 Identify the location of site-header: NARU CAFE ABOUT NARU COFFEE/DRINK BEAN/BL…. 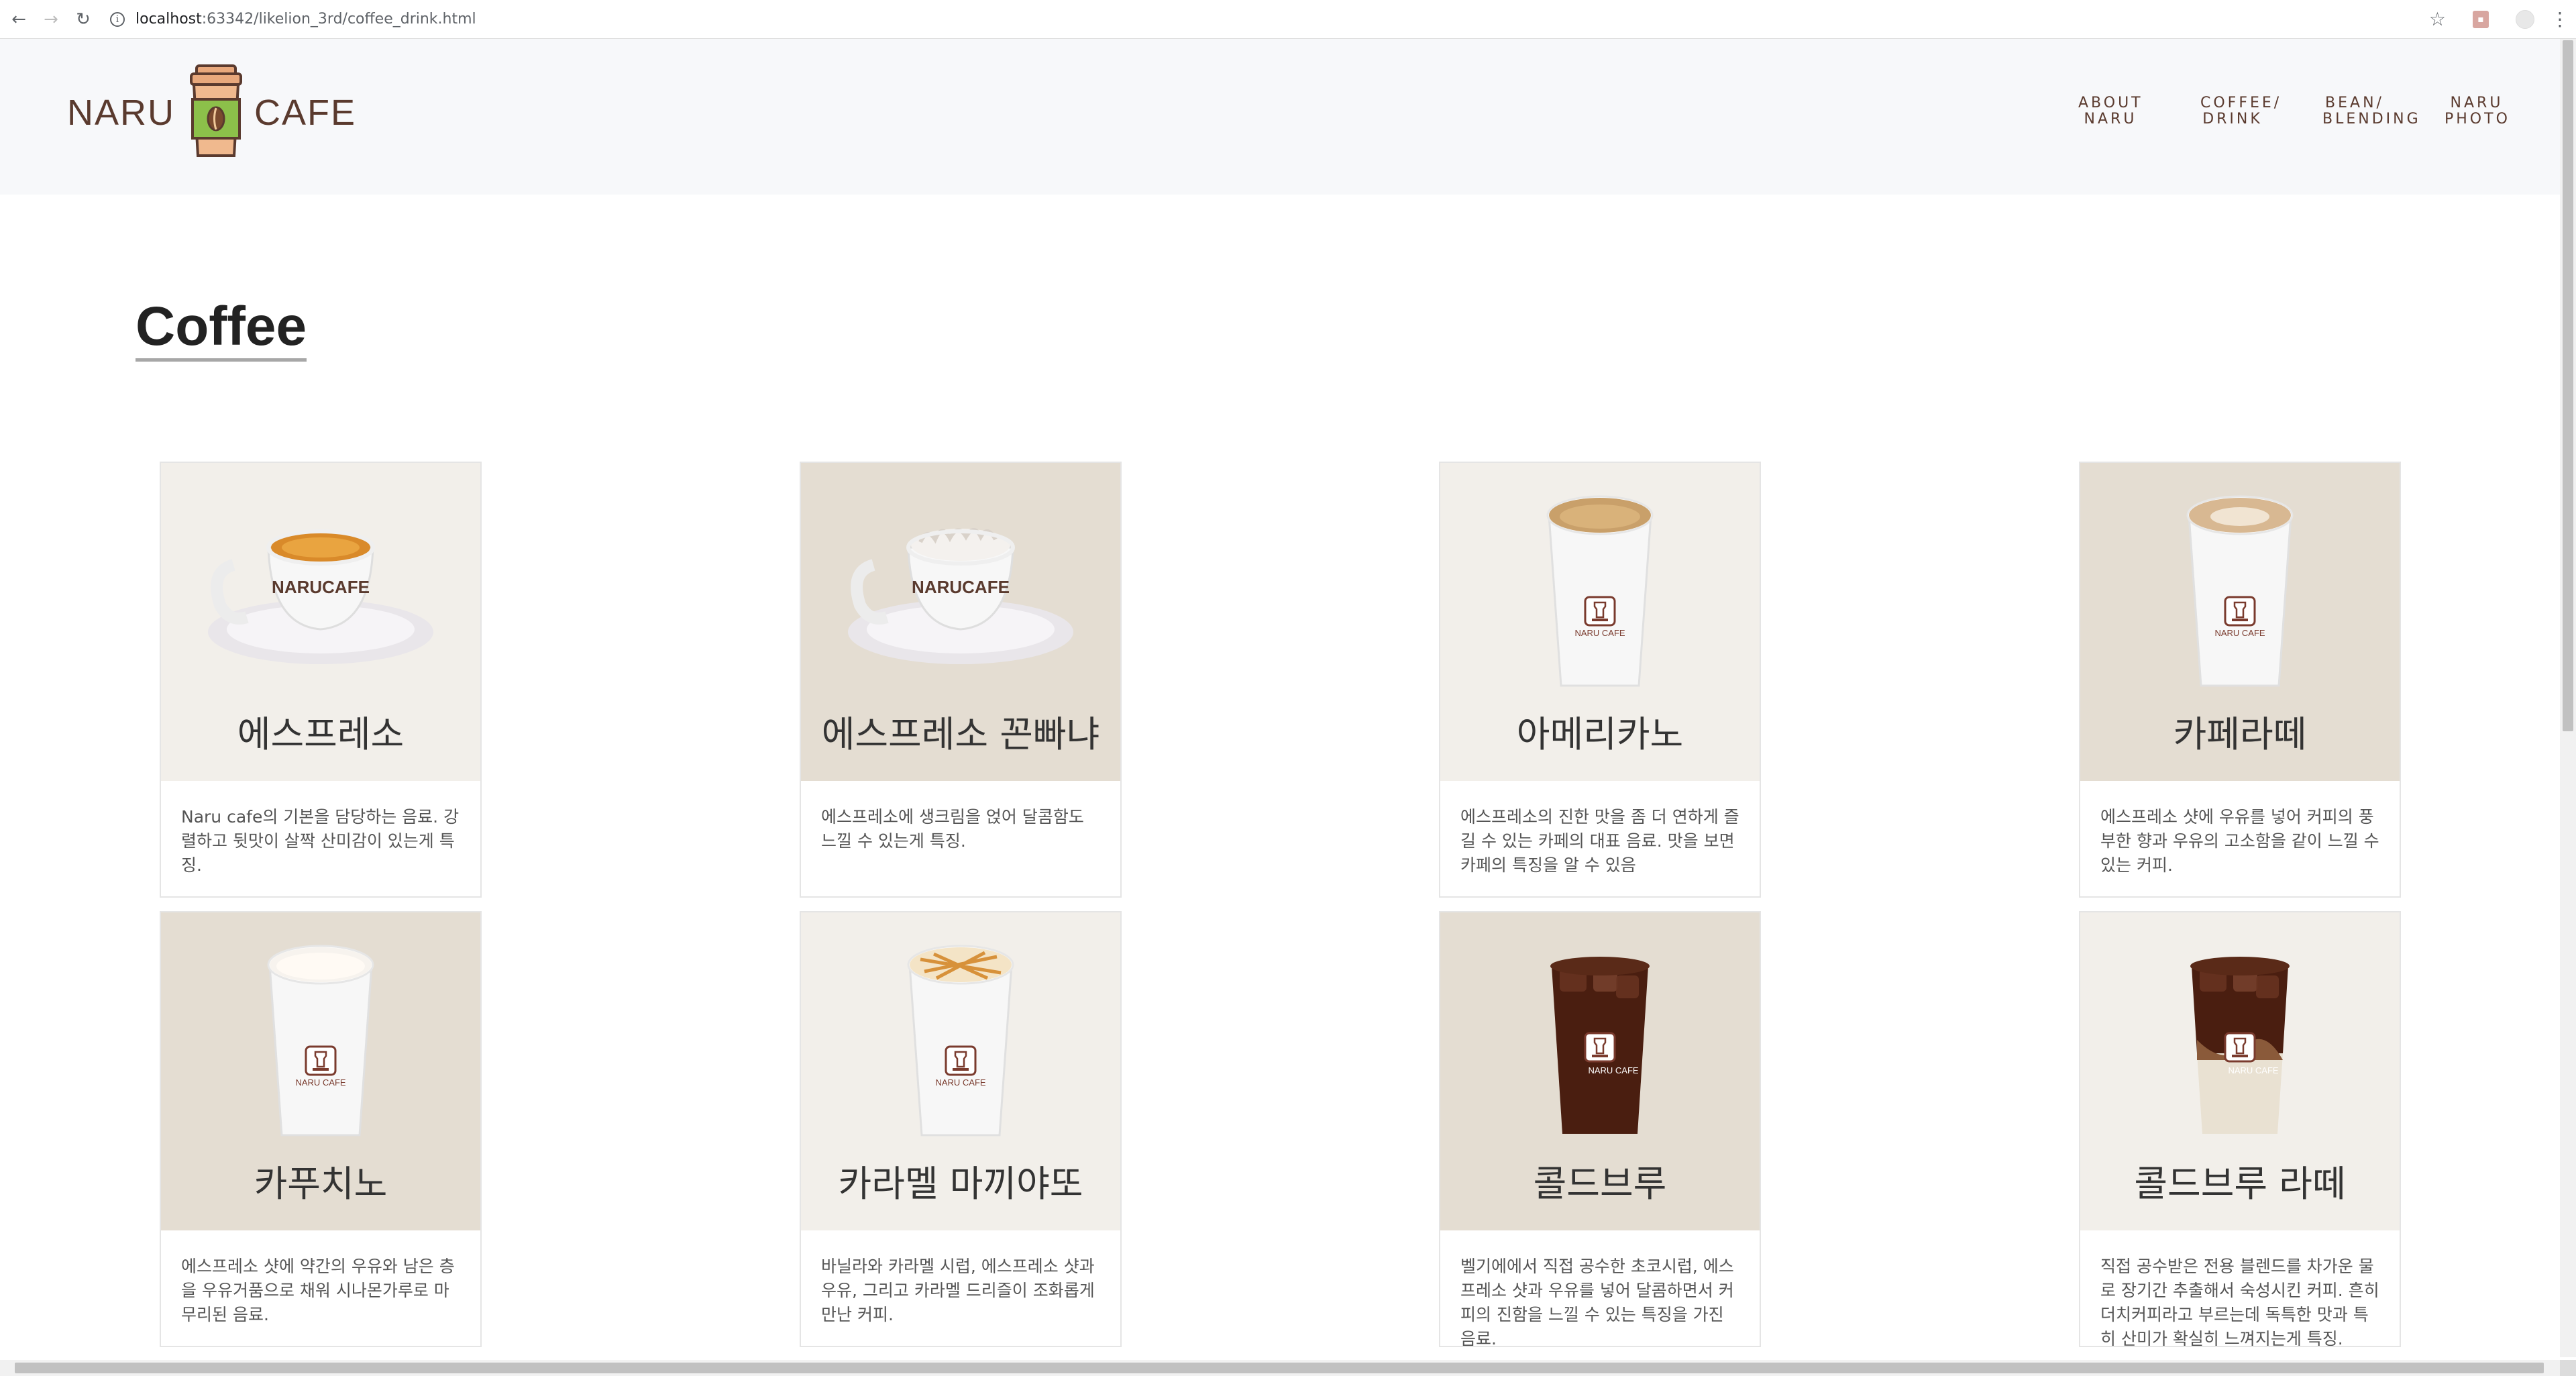
(1280, 117).